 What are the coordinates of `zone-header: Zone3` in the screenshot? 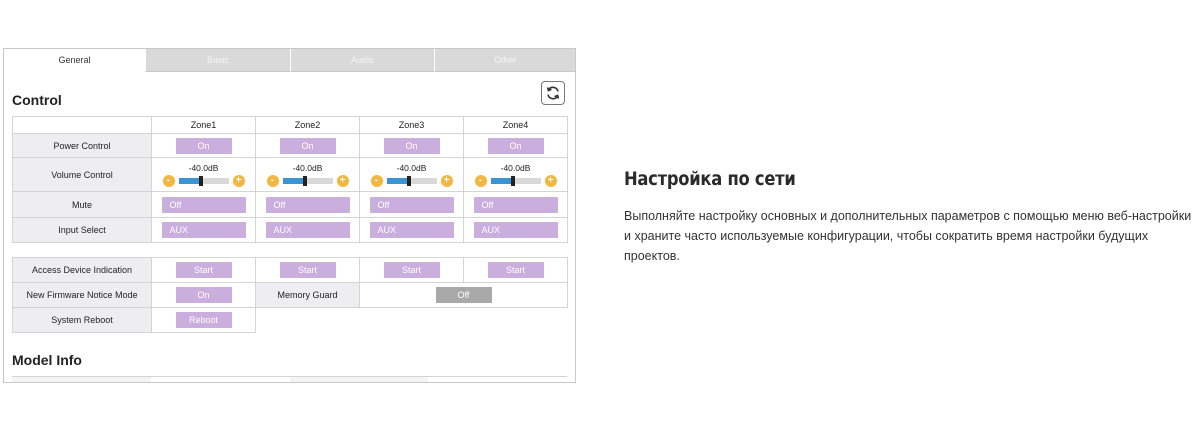 It's located at (411, 125).